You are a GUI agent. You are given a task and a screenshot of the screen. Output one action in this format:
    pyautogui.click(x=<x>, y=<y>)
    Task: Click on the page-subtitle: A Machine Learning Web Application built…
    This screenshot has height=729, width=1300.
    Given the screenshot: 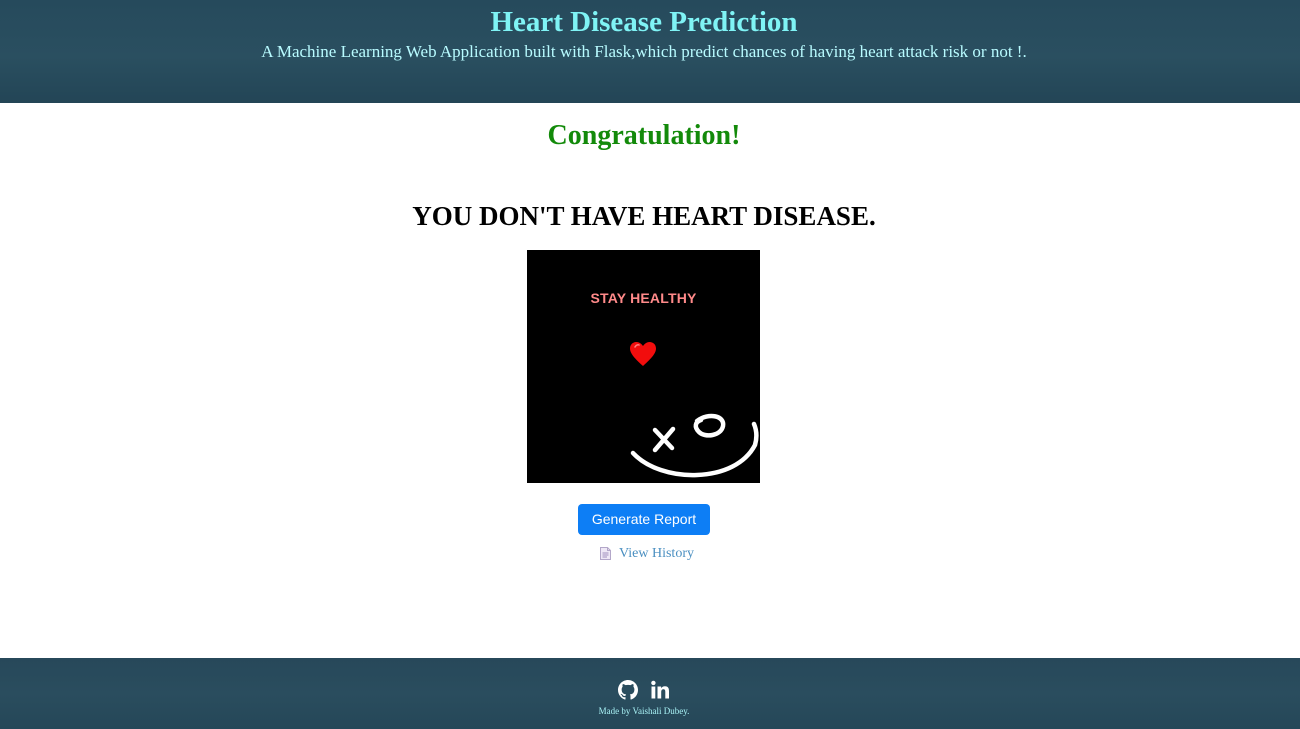 What is the action you would take?
    pyautogui.click(x=644, y=51)
    